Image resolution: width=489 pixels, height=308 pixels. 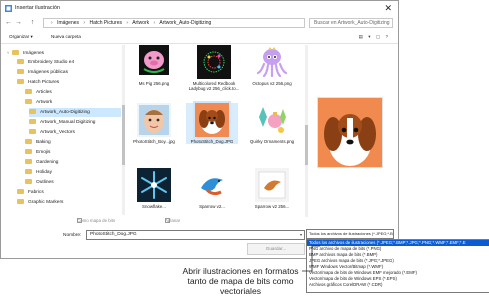 What do you see at coordinates (301, 235) in the screenshot?
I see `chevron-down-icon: ▾` at bounding box center [301, 235].